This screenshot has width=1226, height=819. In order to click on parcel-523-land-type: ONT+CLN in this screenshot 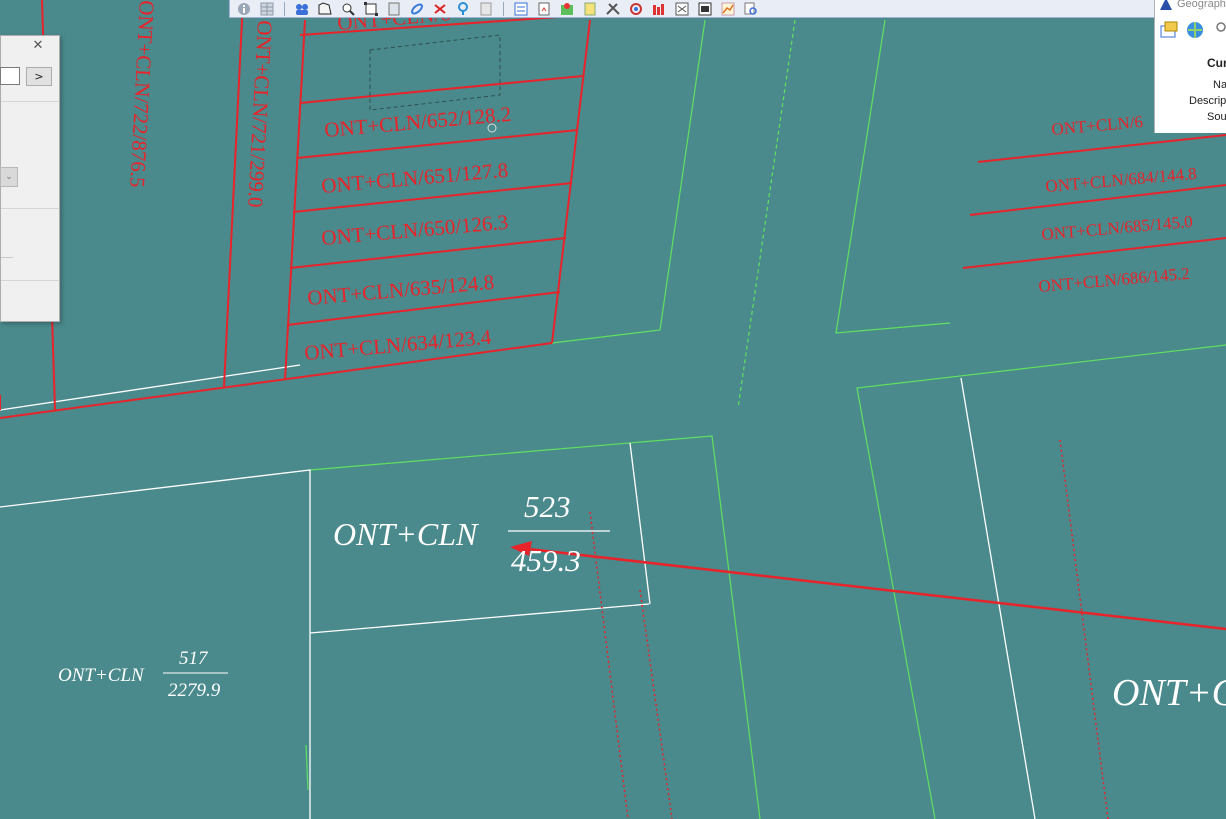, I will do `click(406, 534)`.